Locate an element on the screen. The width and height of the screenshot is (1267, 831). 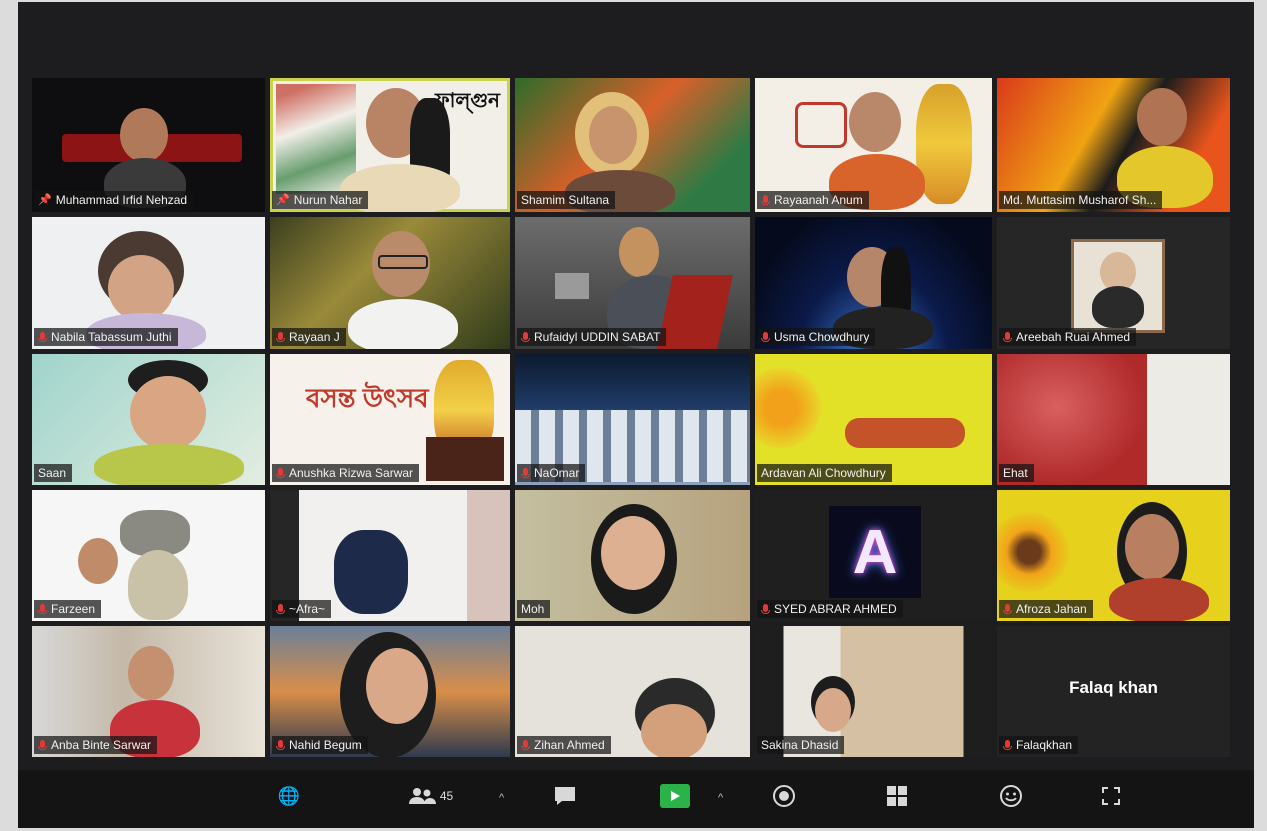
participant-display-name: Falaq khan is located at coordinates (1113, 687).